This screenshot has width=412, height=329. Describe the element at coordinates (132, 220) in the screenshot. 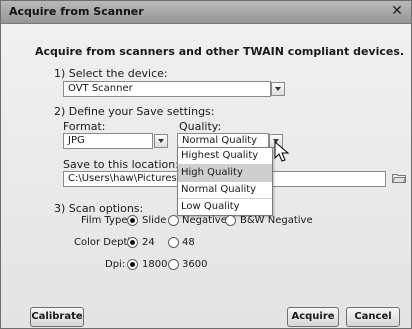

I see `film-slide-radio` at that location.